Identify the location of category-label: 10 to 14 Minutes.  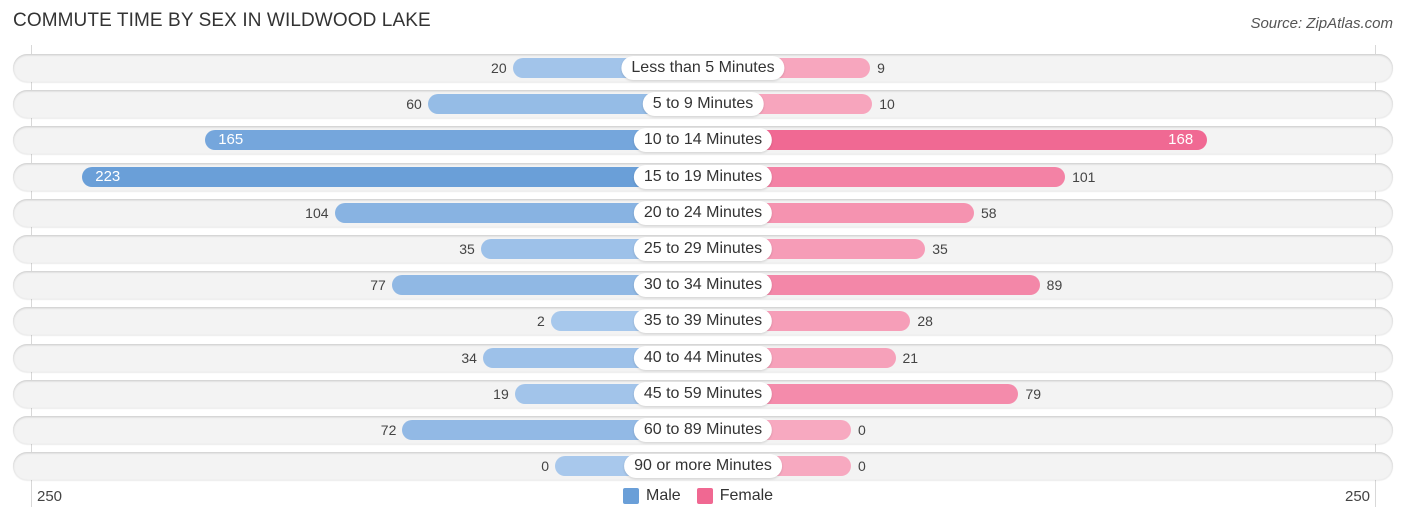
(703, 140).